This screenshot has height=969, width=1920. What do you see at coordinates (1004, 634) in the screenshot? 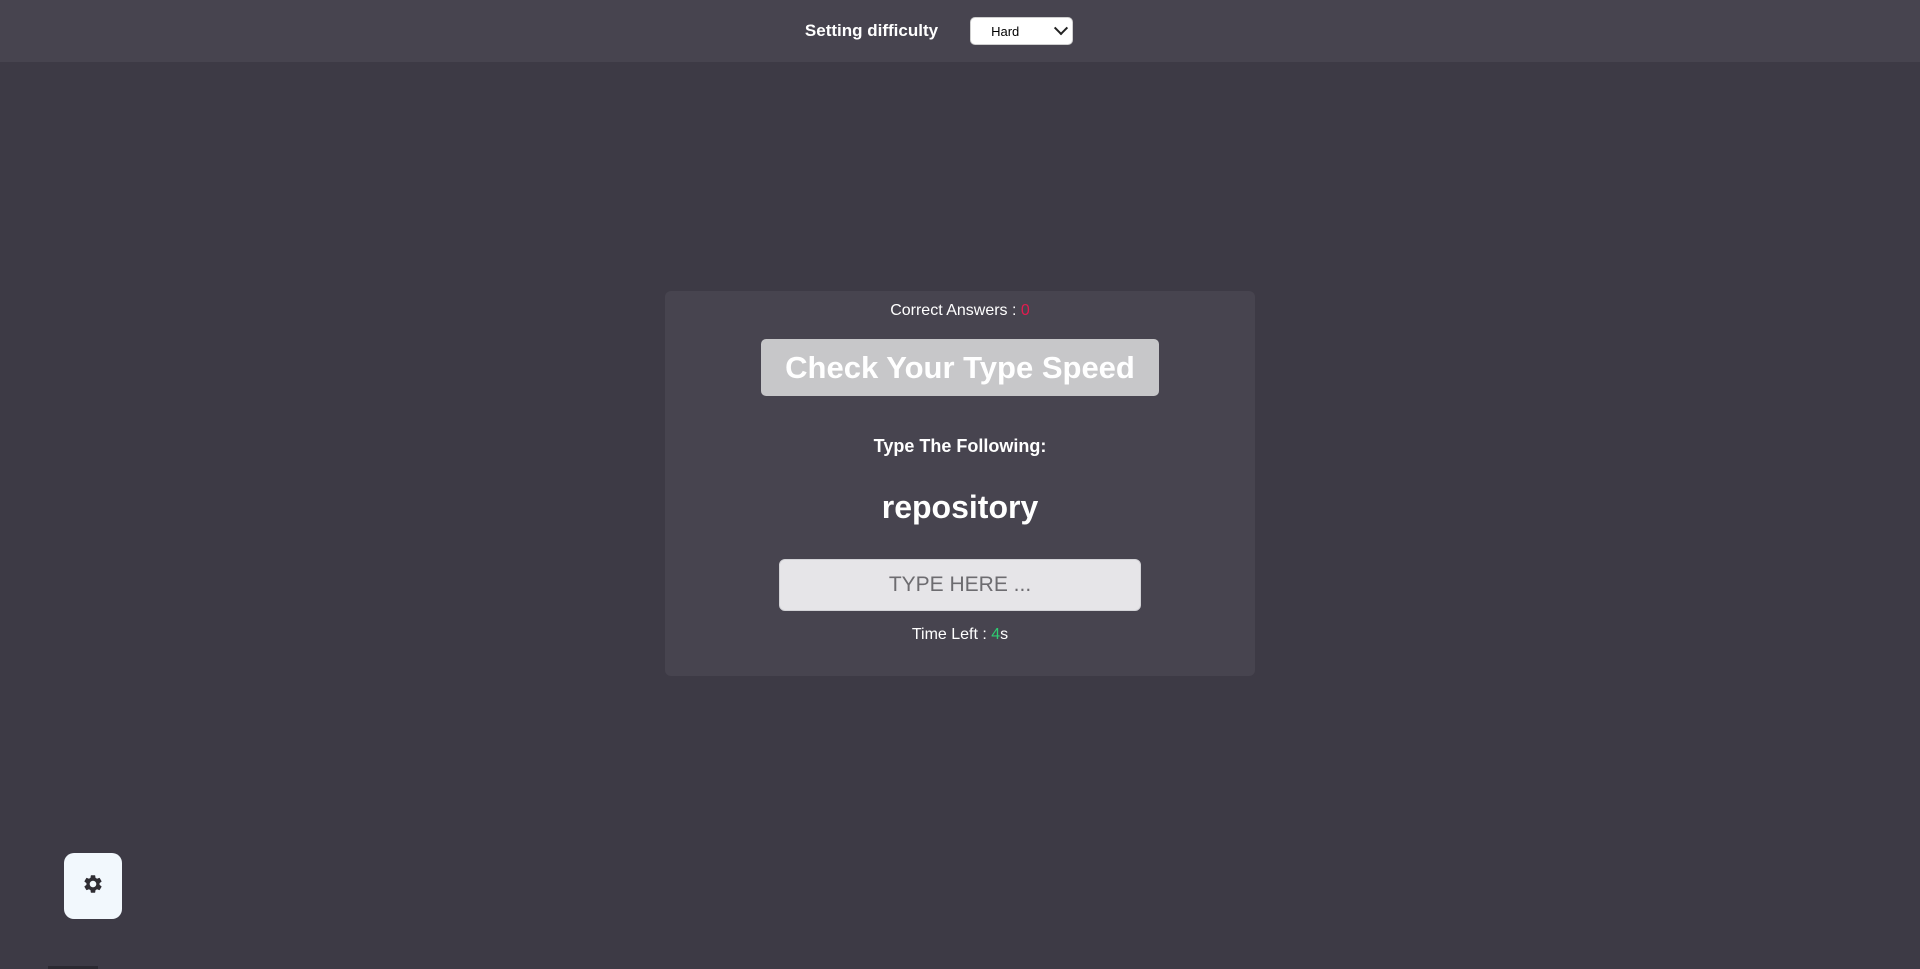
I see `time-left-unit: s` at bounding box center [1004, 634].